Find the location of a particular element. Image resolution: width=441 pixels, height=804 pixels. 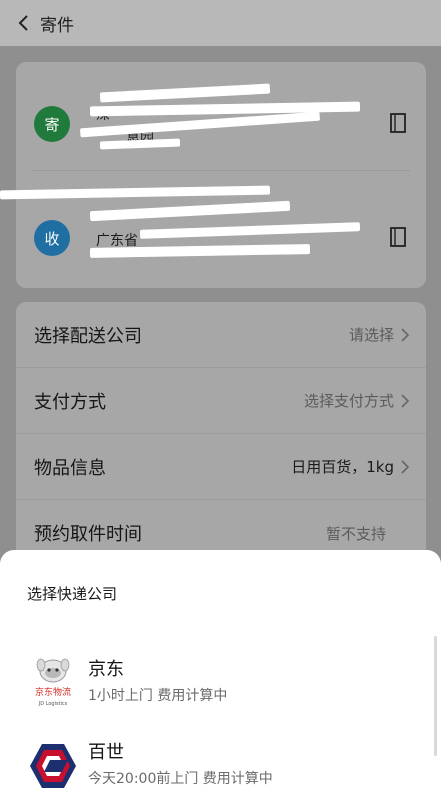

carrier-name: 京东 is located at coordinates (106, 669).